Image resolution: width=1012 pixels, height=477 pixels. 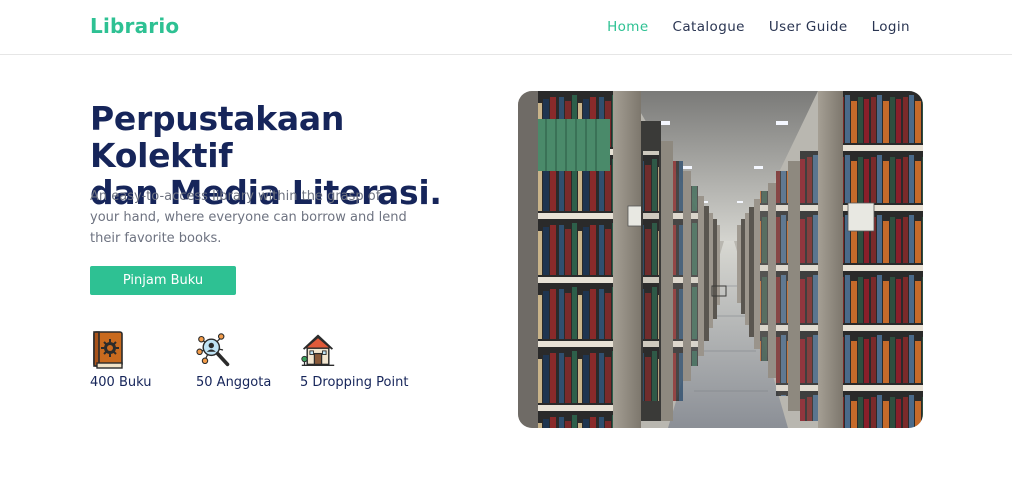 What do you see at coordinates (808, 27) in the screenshot?
I see `nav-link-user-guide: User Guide` at bounding box center [808, 27].